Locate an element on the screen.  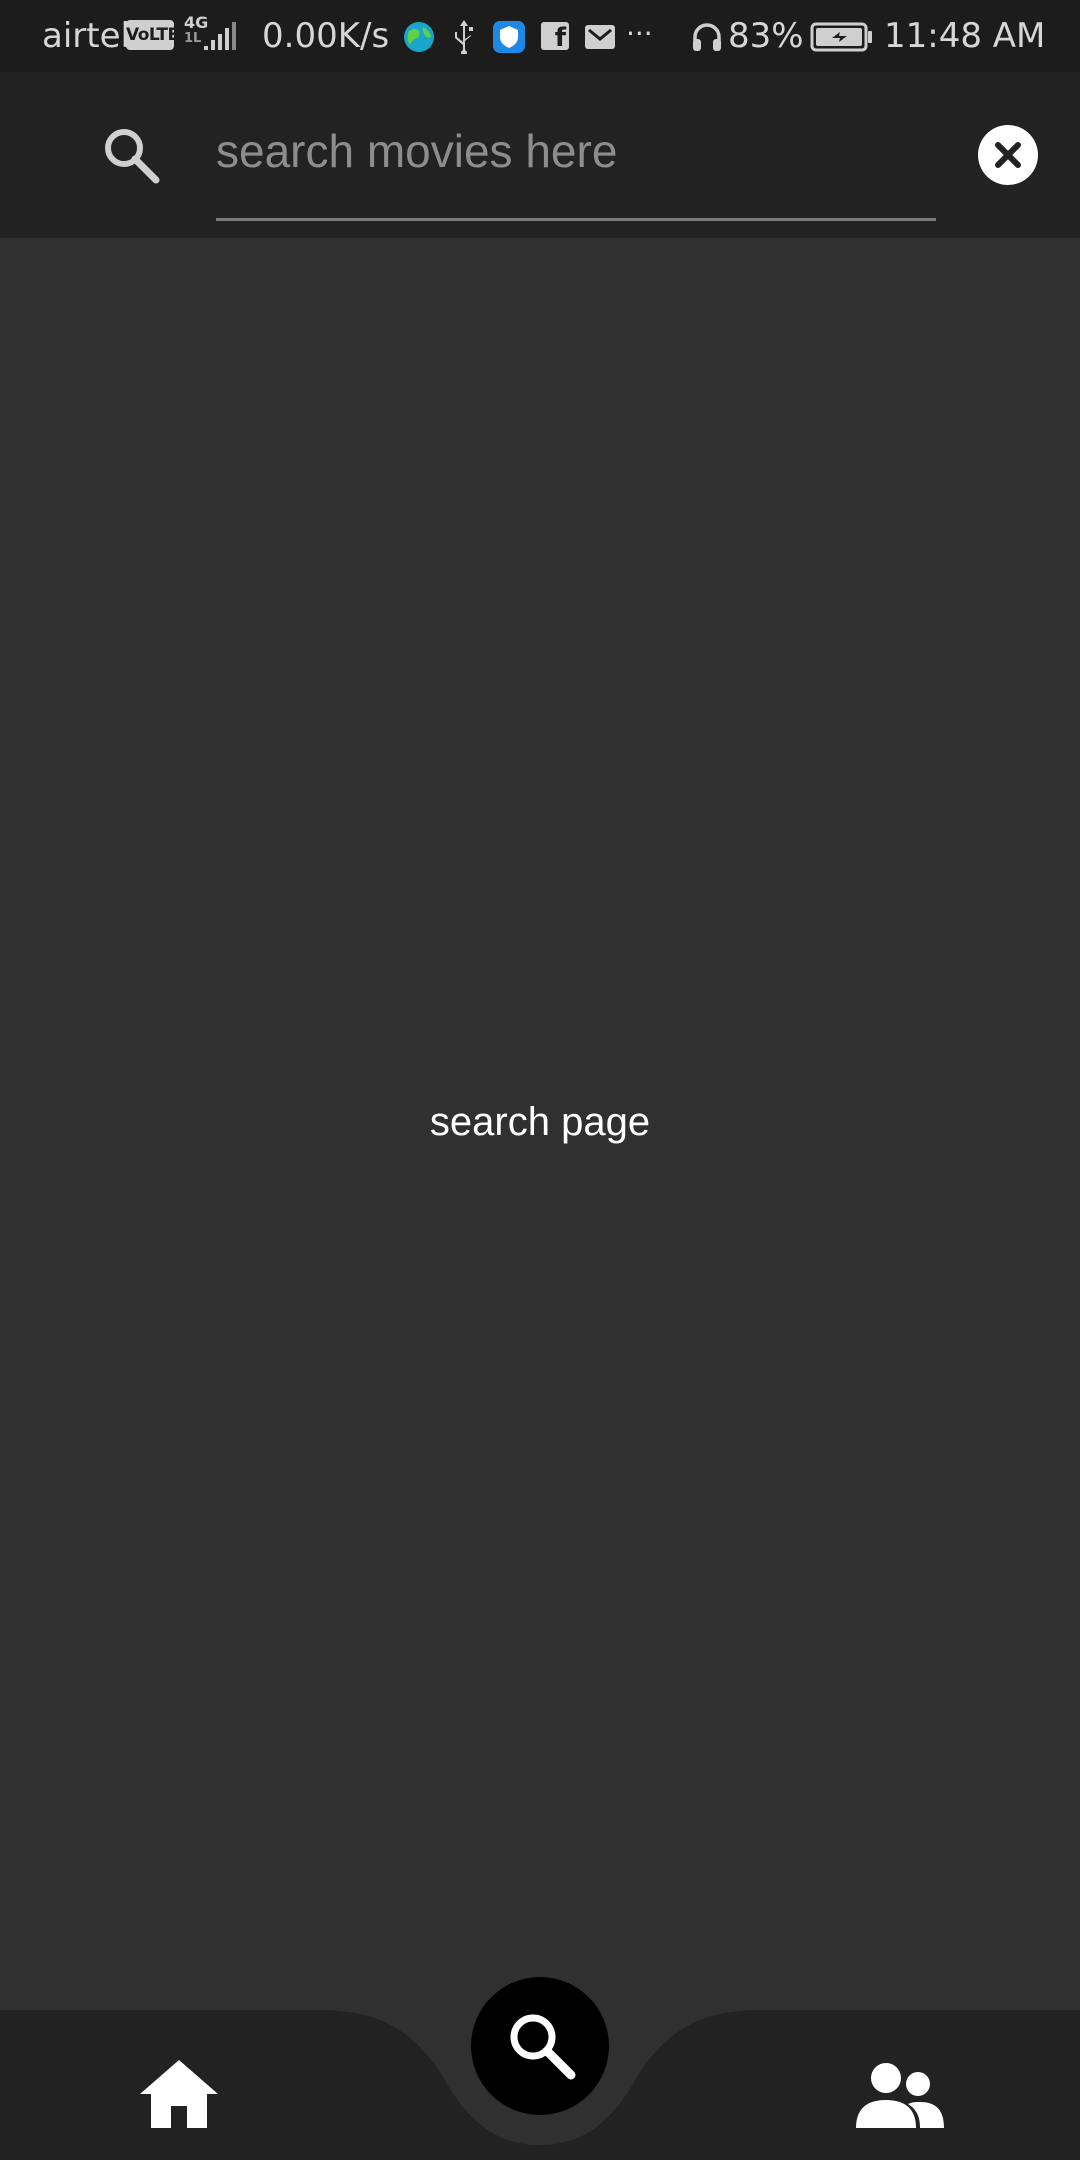
search-underline is located at coordinates (576, 219).